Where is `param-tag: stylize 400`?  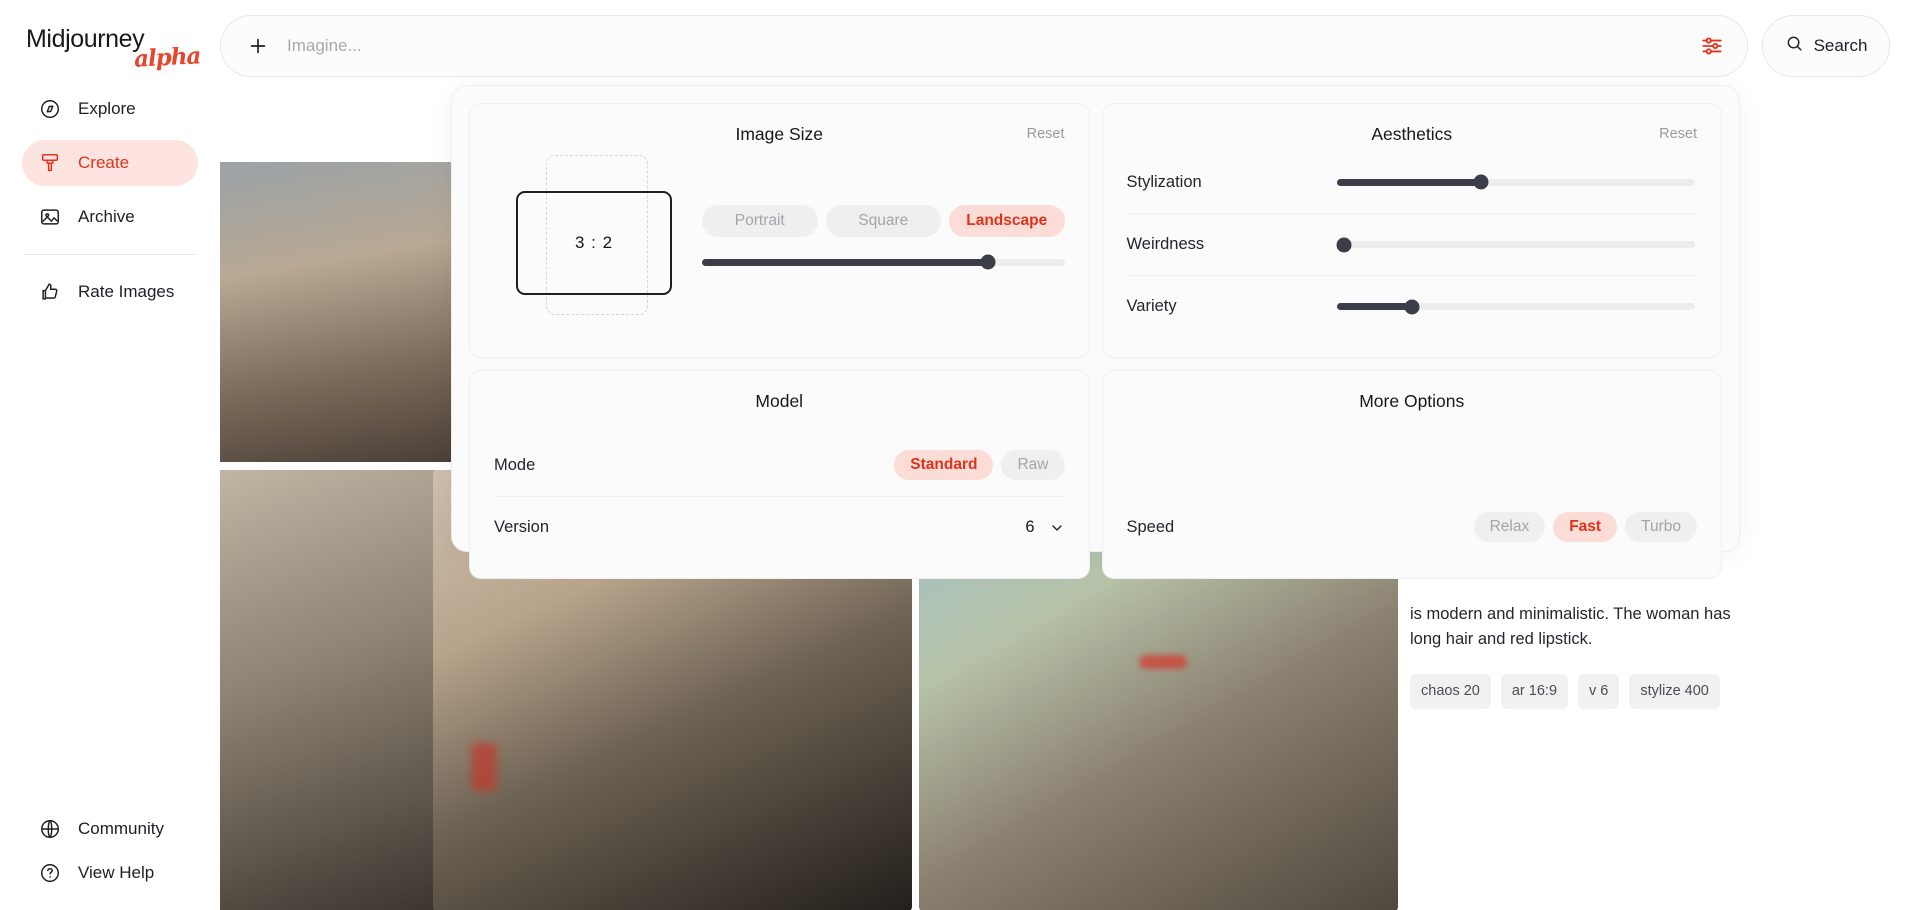
param-tag: stylize 400 is located at coordinates (1674, 691).